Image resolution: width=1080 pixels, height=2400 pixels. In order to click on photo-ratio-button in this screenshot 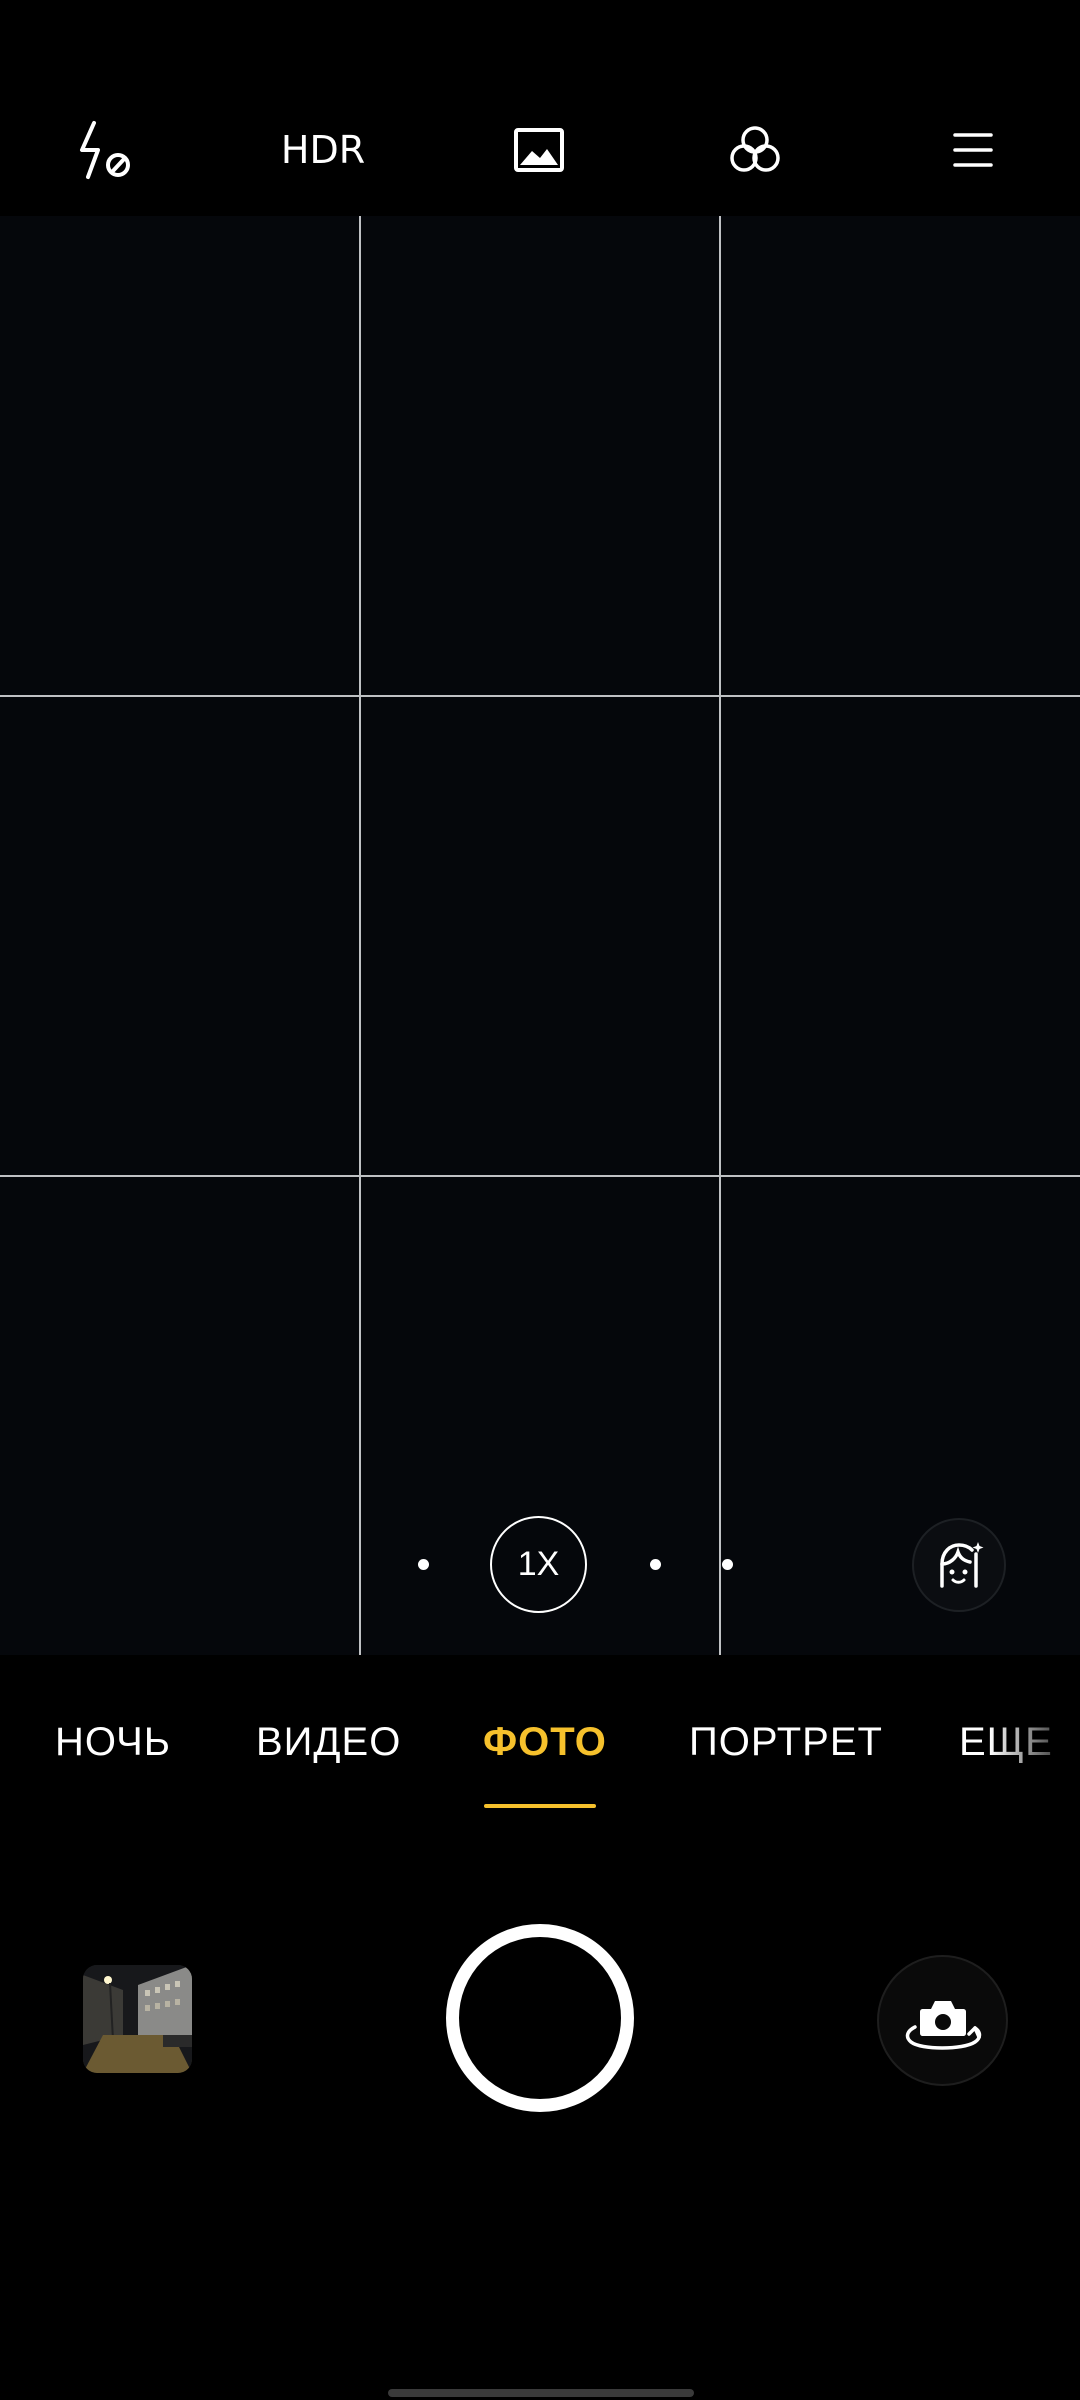, I will do `click(539, 150)`.